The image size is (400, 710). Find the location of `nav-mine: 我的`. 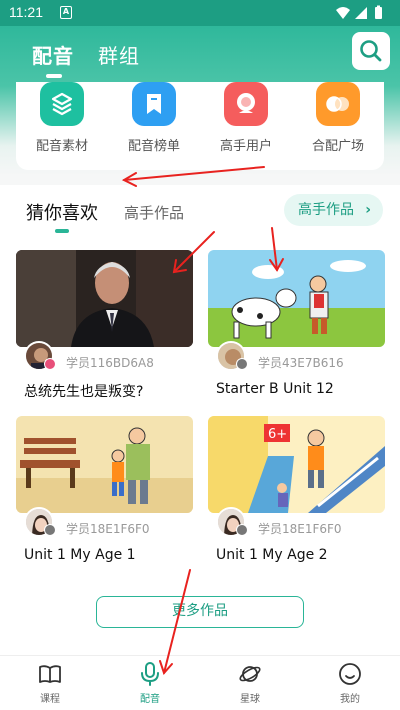

nav-mine: 我的 is located at coordinates (350, 683).